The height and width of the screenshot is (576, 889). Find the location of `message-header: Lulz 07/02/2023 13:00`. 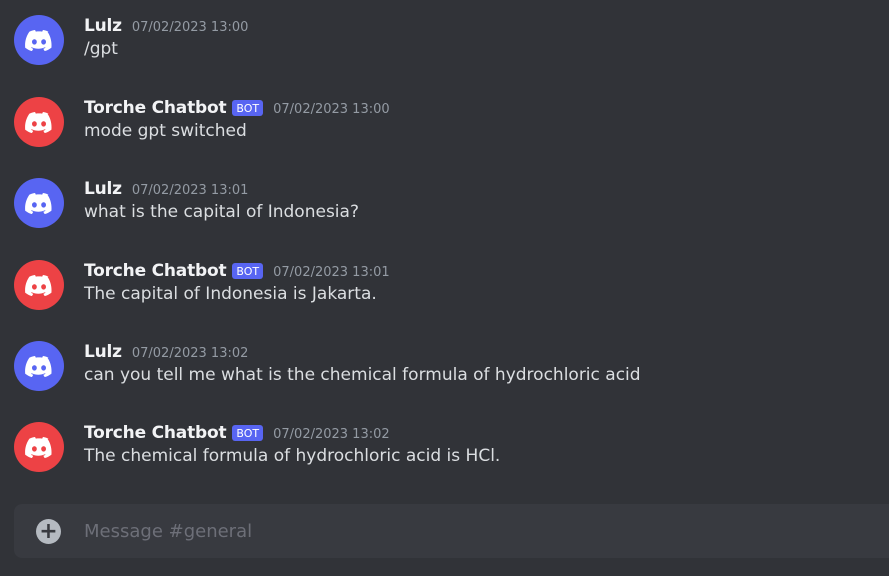

message-header: Lulz 07/02/2023 13:00 is located at coordinates (166, 26).